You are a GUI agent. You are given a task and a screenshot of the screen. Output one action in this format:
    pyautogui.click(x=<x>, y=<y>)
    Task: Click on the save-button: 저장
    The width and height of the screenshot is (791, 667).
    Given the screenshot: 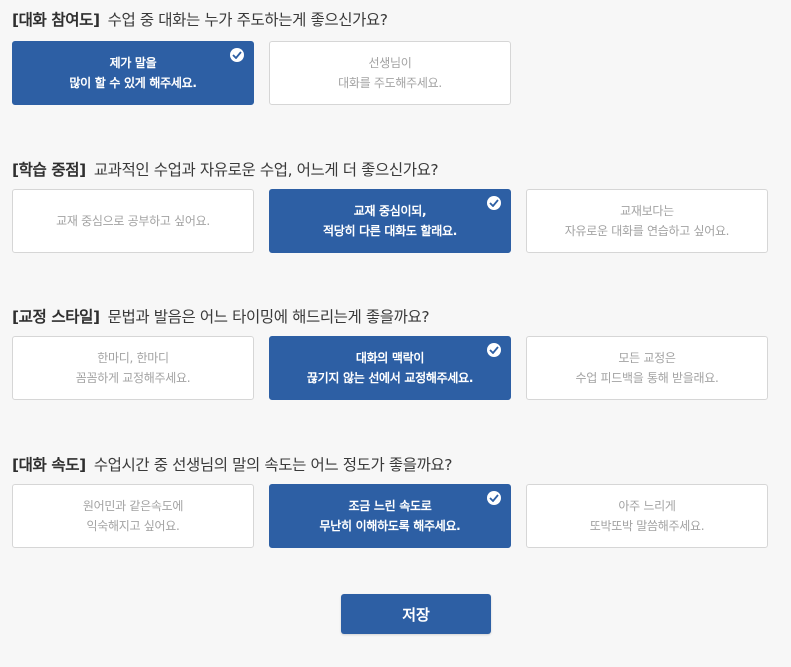 What is the action you would take?
    pyautogui.click(x=416, y=614)
    